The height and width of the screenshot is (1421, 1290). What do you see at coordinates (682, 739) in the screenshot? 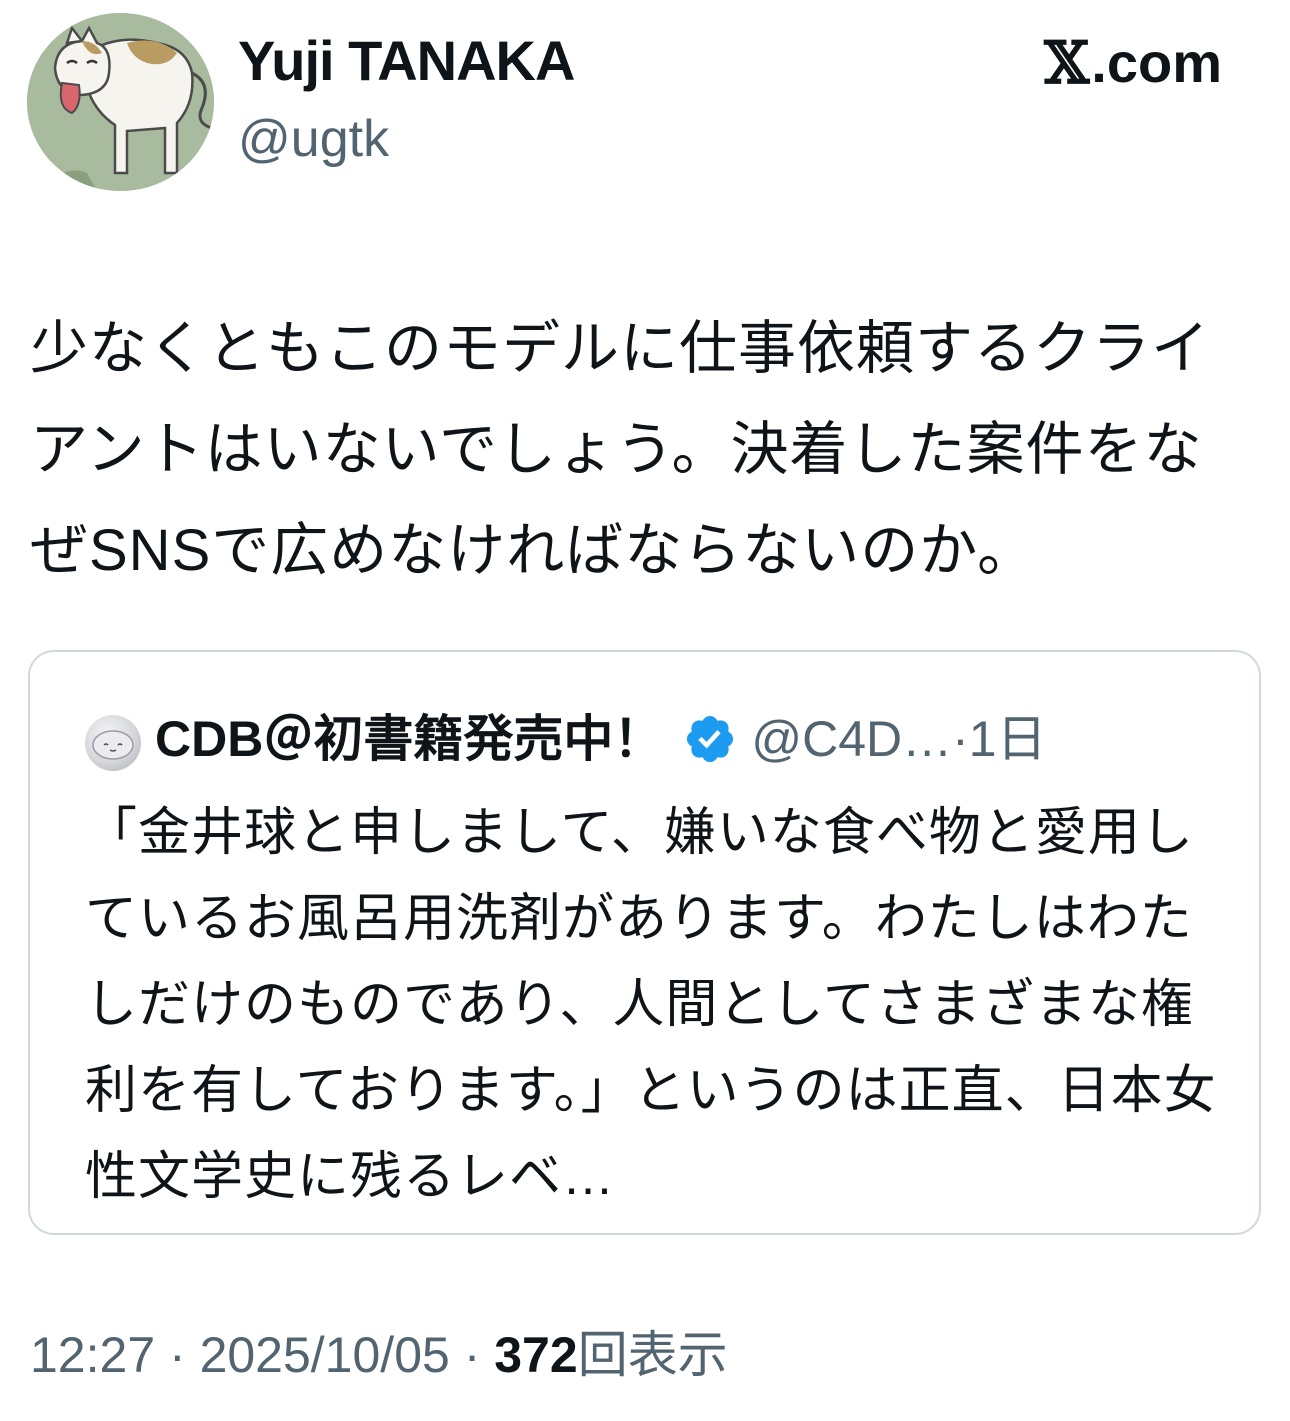
I see `quote-header: CDB＠初書籍発売中！ @C4D… · 1日` at bounding box center [682, 739].